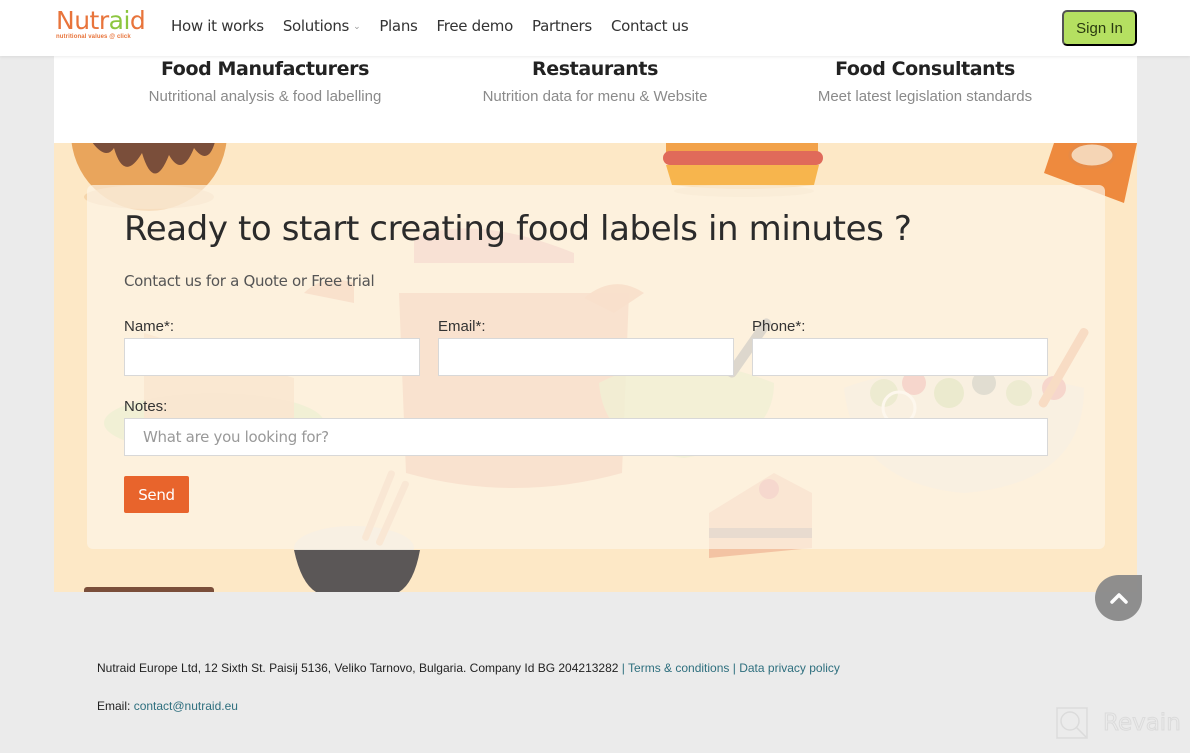  I want to click on revain-text: Revain, so click(1142, 723).